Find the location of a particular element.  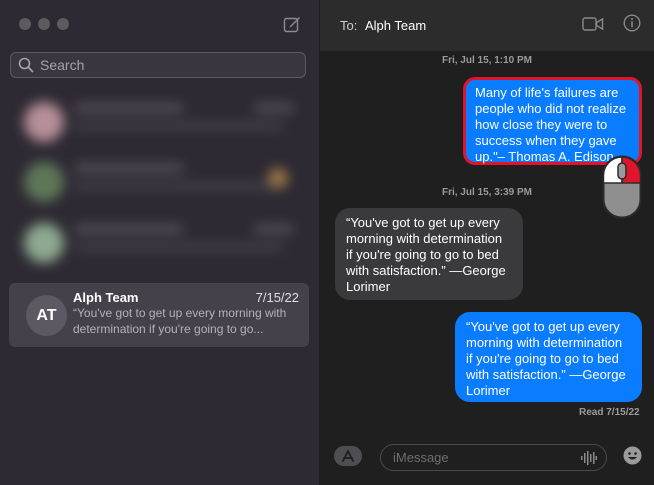

message-input is located at coordinates (480, 457).